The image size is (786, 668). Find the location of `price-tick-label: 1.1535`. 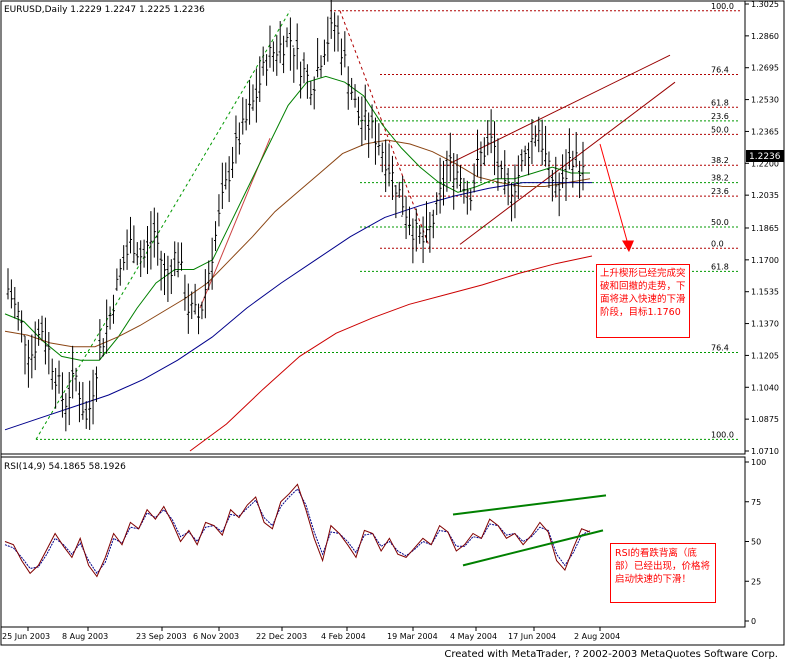

price-tick-label: 1.1535 is located at coordinates (765, 292).